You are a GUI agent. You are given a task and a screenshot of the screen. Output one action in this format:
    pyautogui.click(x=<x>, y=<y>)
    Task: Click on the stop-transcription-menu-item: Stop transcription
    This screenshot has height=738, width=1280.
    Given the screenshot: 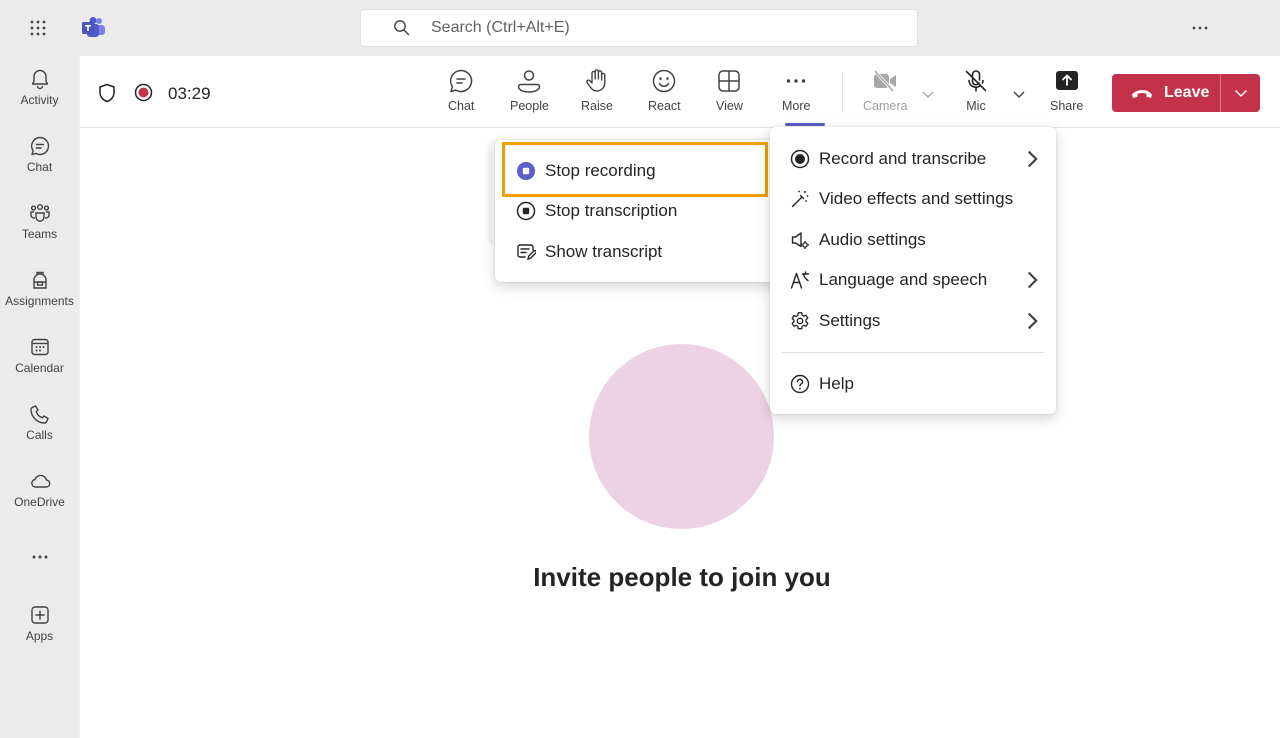 What is the action you would take?
    pyautogui.click(x=638, y=211)
    